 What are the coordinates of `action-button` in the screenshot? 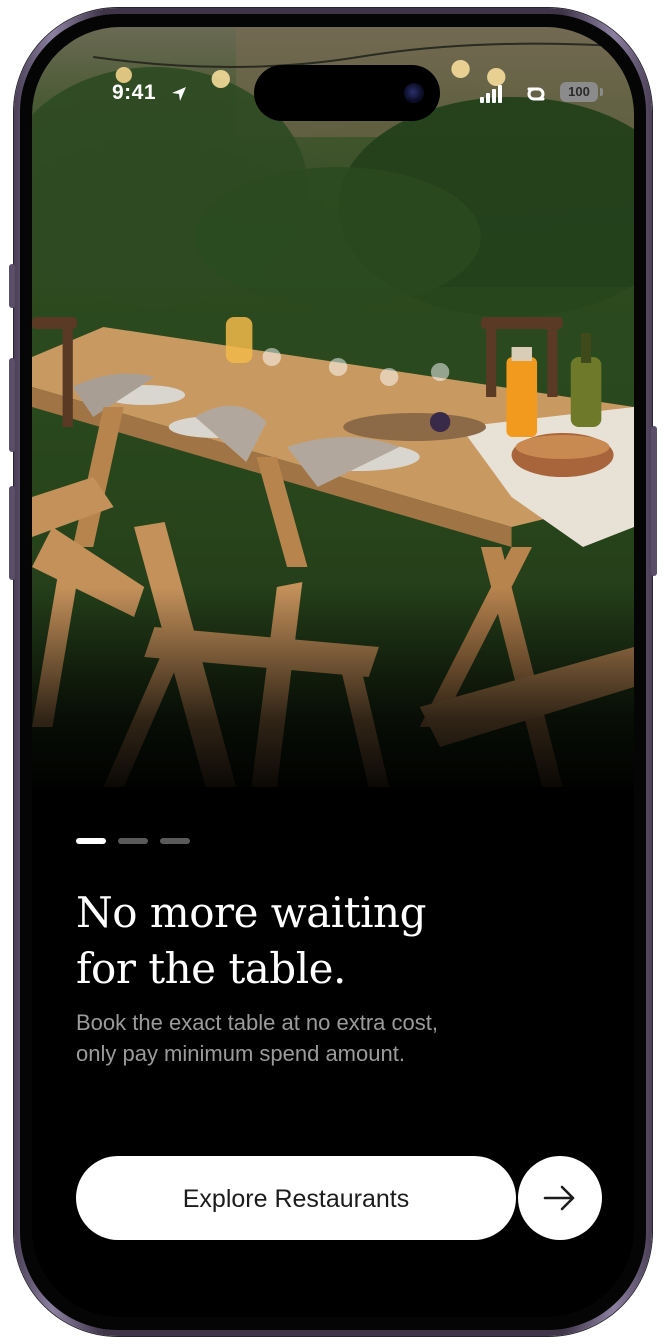 It's located at (12, 286).